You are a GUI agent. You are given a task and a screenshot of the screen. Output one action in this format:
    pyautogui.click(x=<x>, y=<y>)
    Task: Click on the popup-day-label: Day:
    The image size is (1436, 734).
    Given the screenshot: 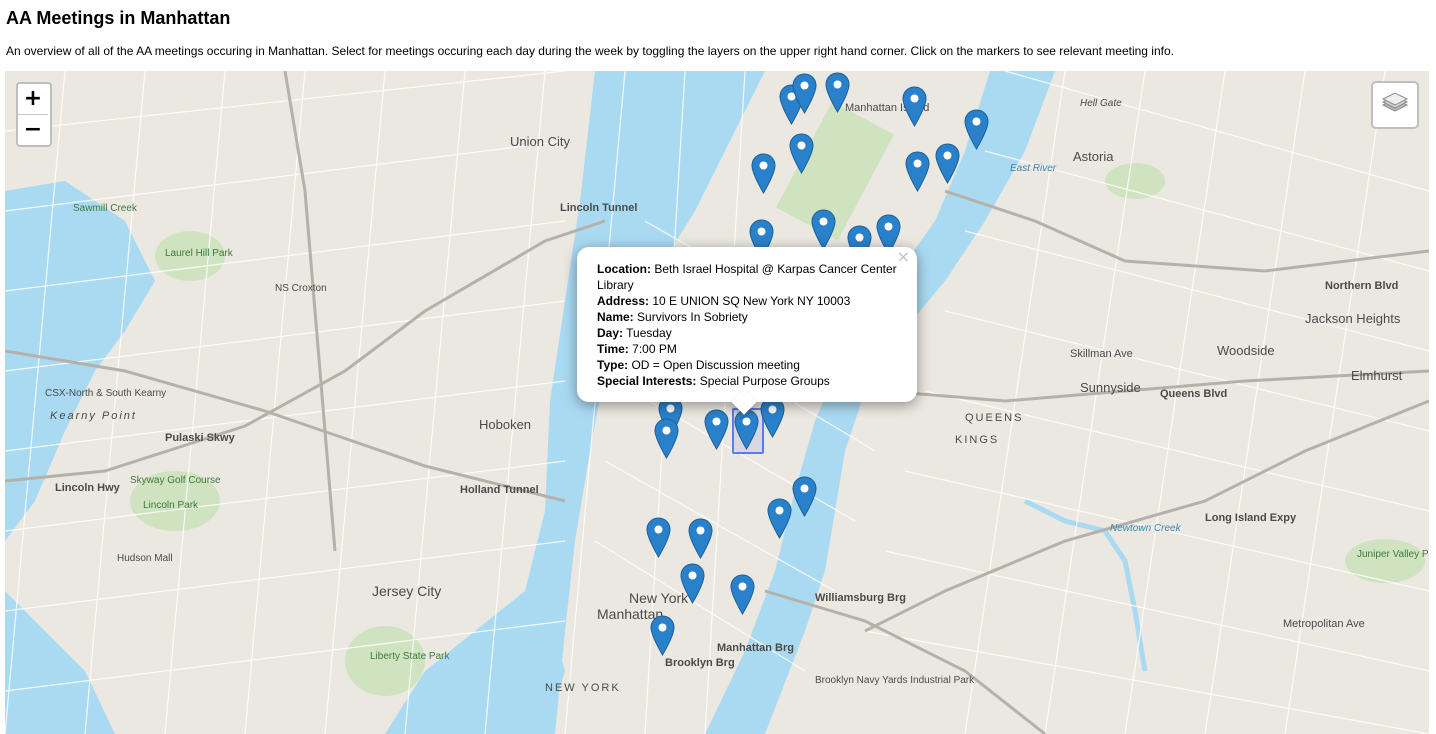 What is the action you would take?
    pyautogui.click(x=610, y=333)
    